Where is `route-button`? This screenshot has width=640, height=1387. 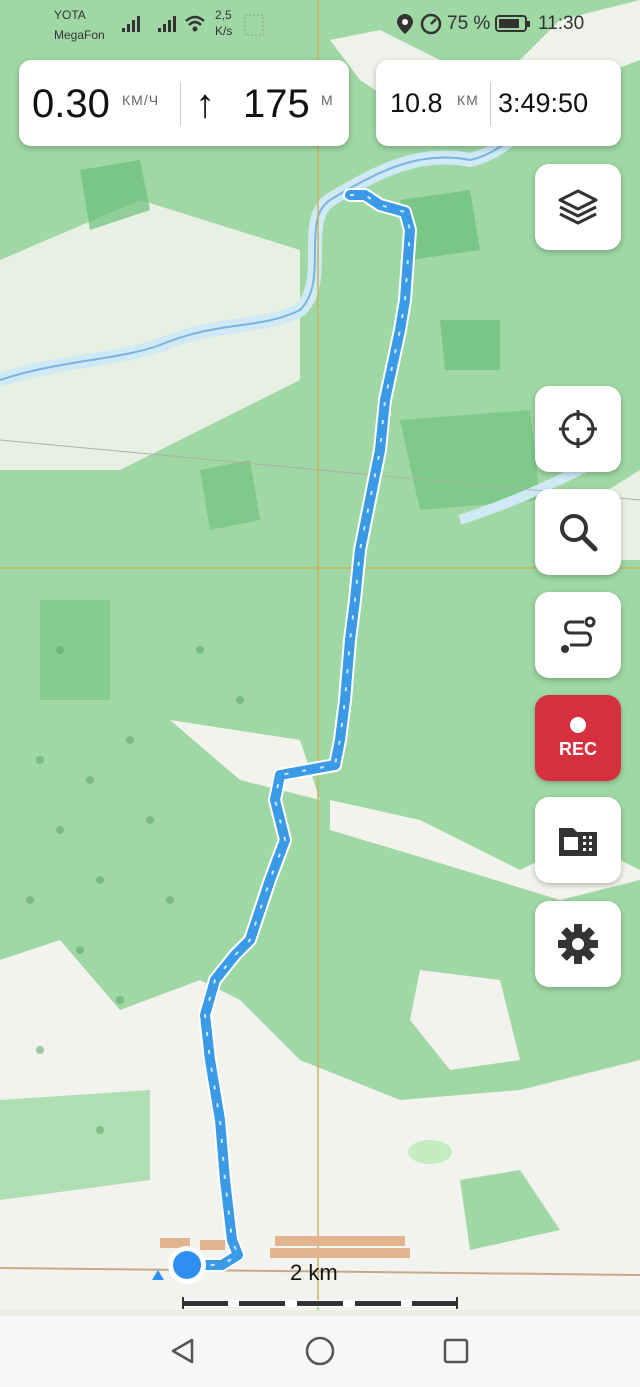
route-button is located at coordinates (578, 635).